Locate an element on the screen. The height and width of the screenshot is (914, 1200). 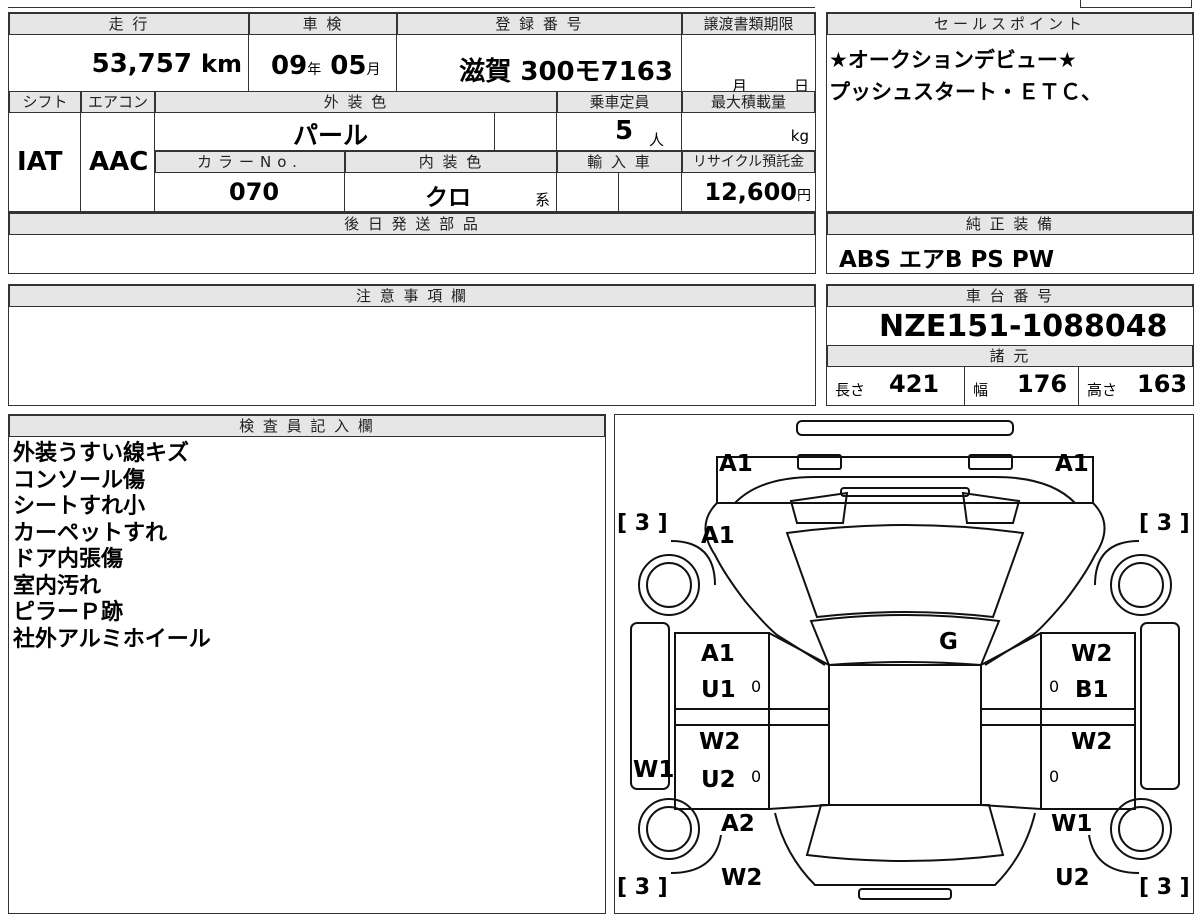
inspector-note: カーペットすれ is located at coordinates (90, 533).